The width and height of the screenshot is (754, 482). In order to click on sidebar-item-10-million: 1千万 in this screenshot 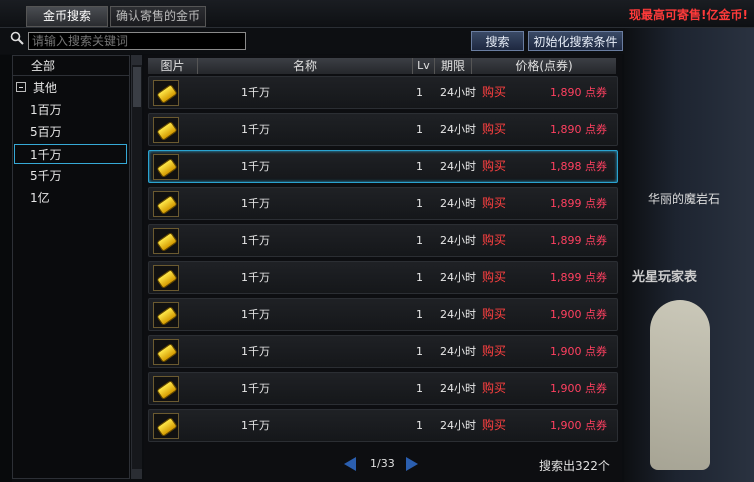, I will do `click(70, 154)`.